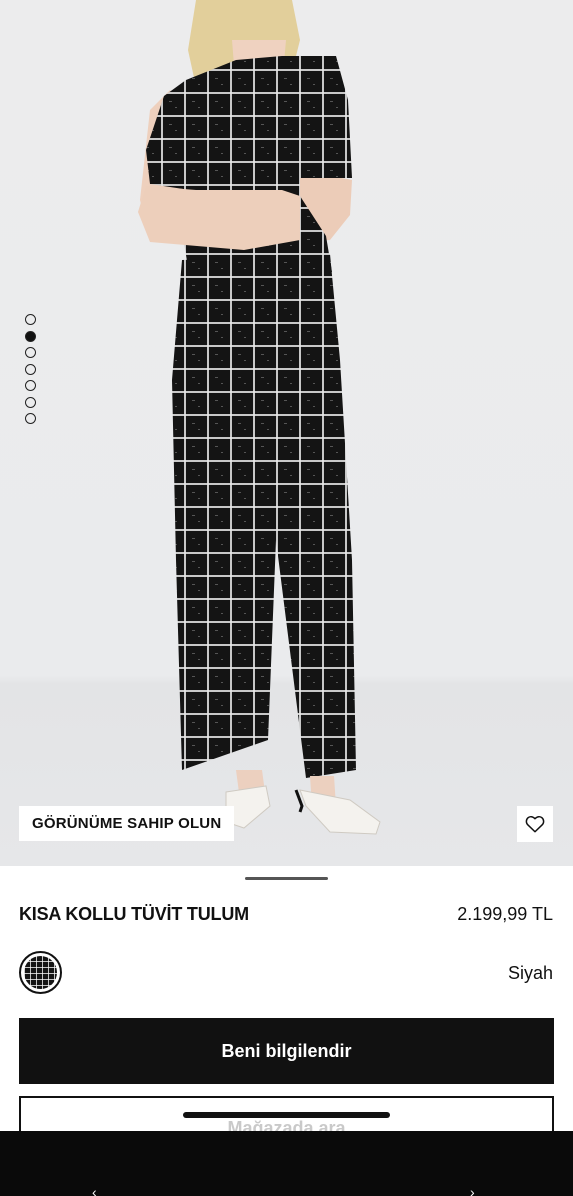 Image resolution: width=573 pixels, height=1196 pixels. What do you see at coordinates (286, 878) in the screenshot?
I see `sheet-drag-handle` at bounding box center [286, 878].